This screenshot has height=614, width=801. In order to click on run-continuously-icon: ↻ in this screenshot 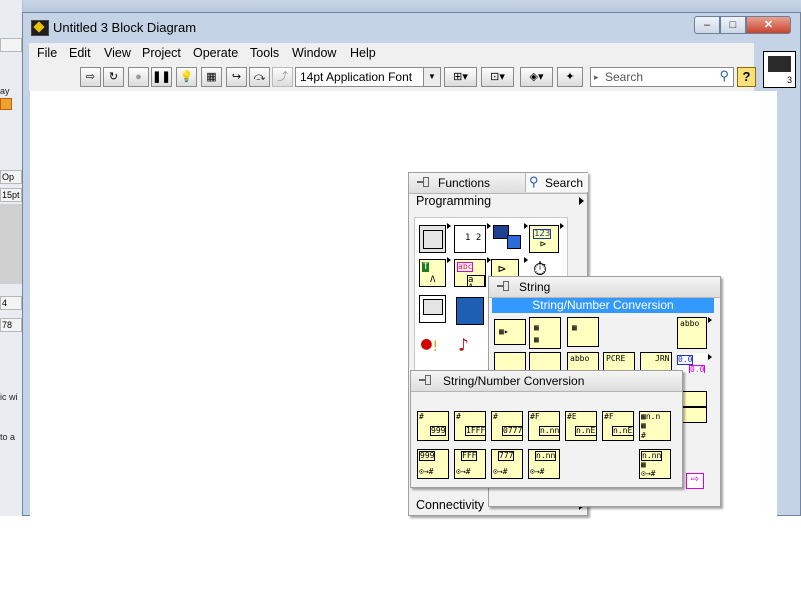, I will do `click(113, 77)`.